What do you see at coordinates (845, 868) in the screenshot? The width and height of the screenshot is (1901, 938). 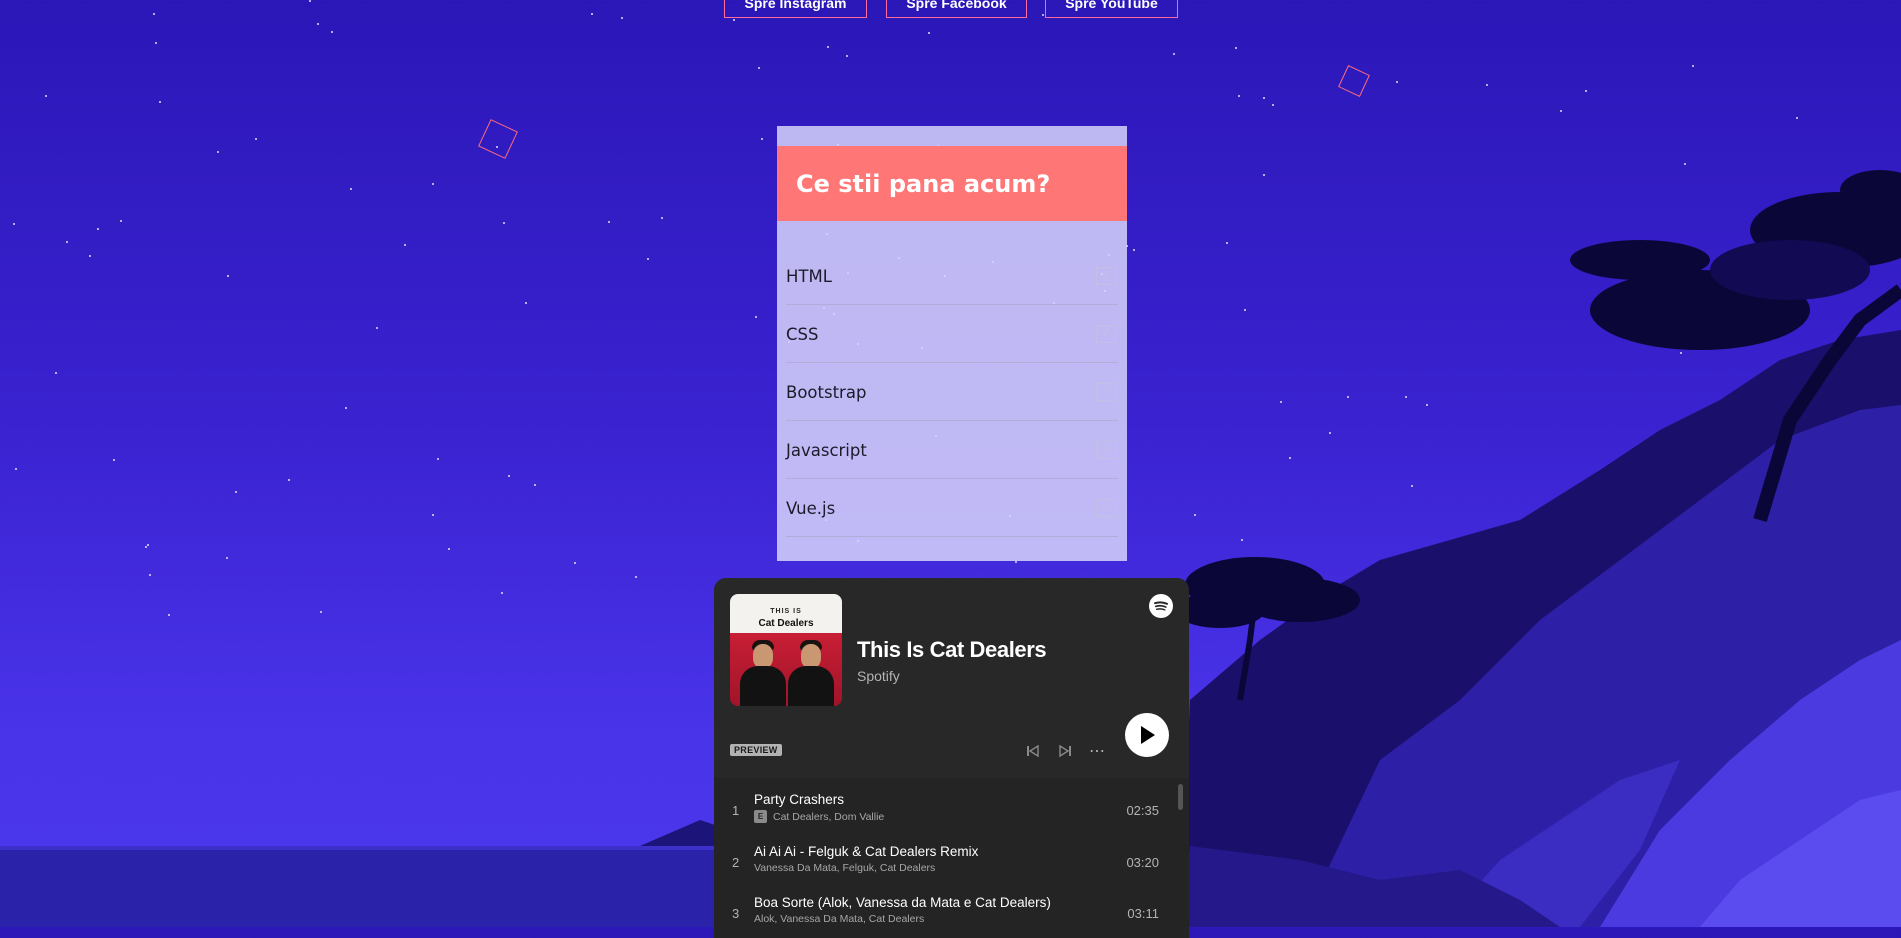 I see `track-artists-text: Vanessa Da Mata, Felguk, Cat Dealers` at bounding box center [845, 868].